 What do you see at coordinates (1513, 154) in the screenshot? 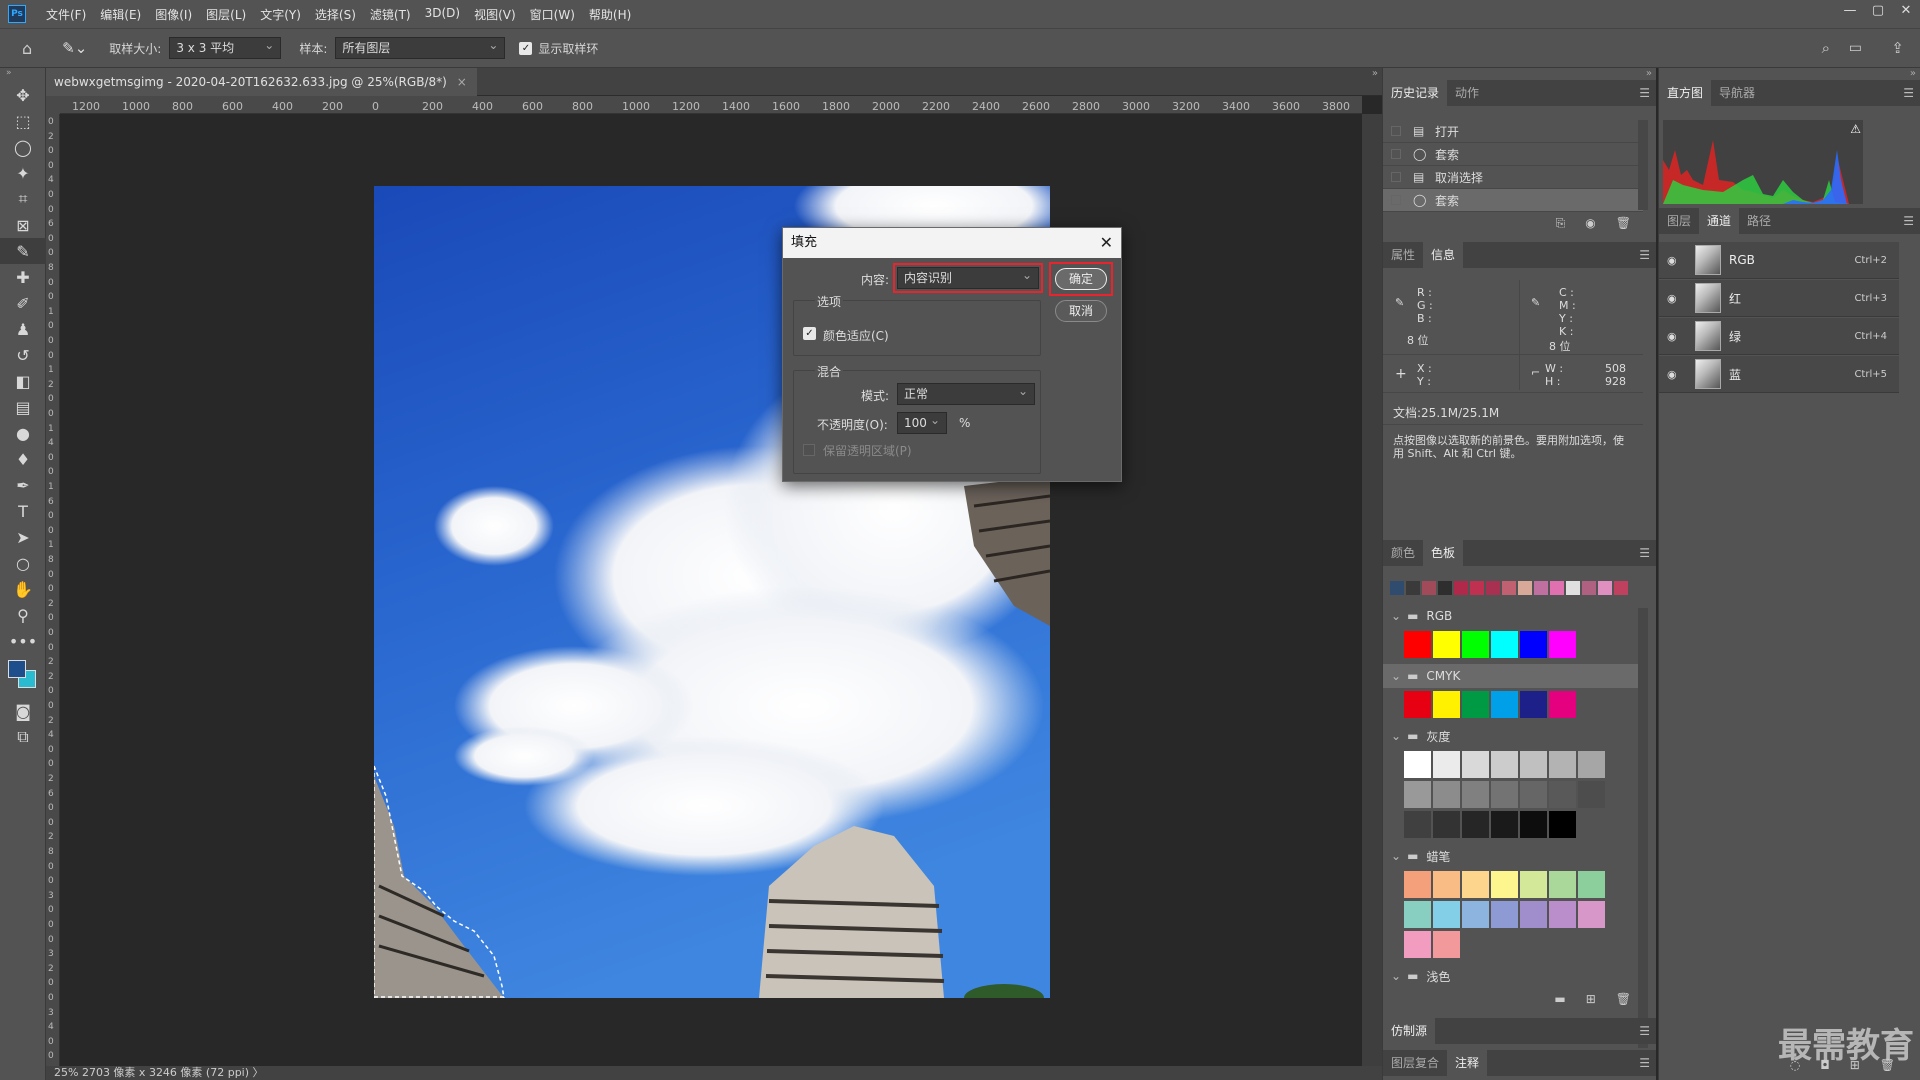
I see `history-item: ◯ 套索` at bounding box center [1513, 154].